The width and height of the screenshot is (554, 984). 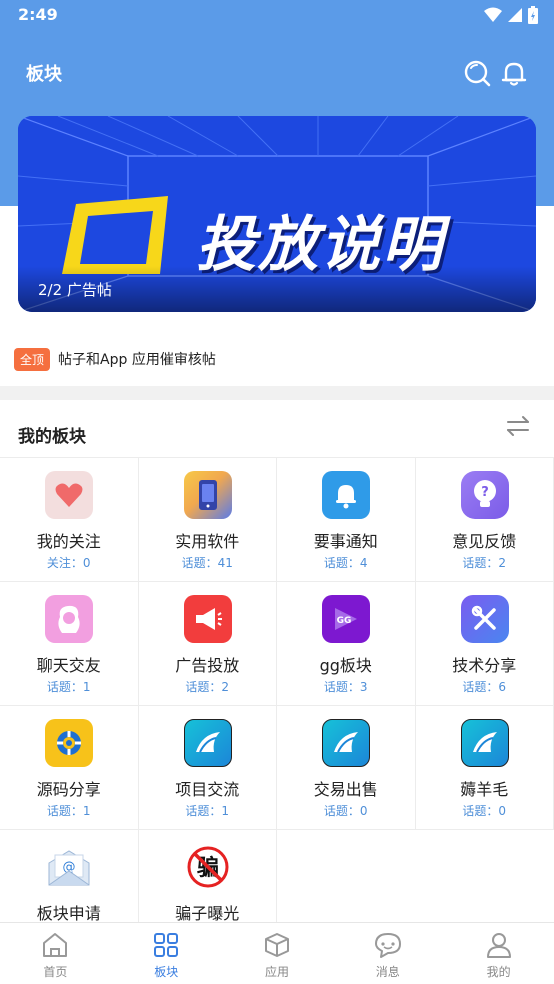 What do you see at coordinates (68, 563) in the screenshot?
I see `board-meta: 关注：0` at bounding box center [68, 563].